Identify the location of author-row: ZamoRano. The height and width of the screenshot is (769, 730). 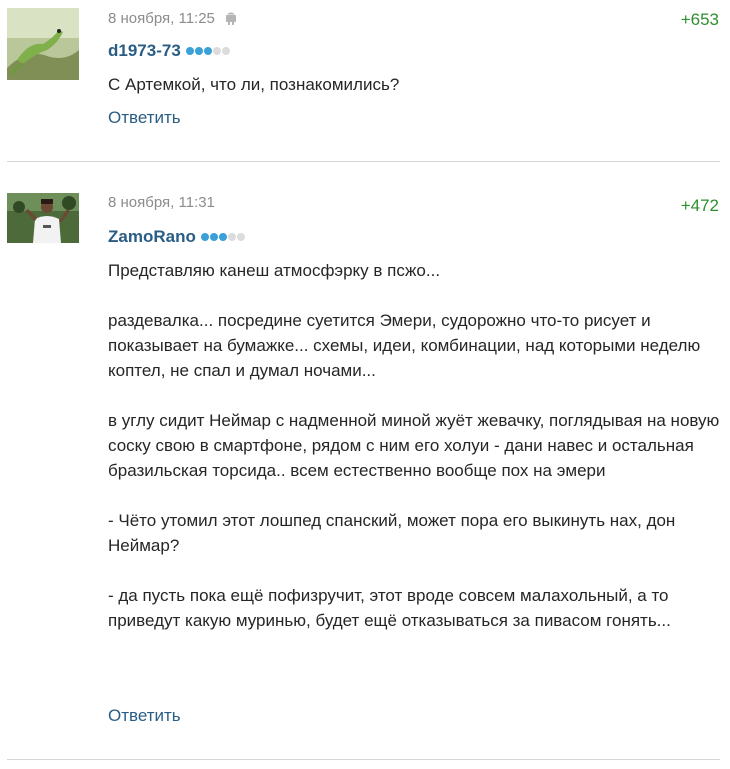
(177, 236).